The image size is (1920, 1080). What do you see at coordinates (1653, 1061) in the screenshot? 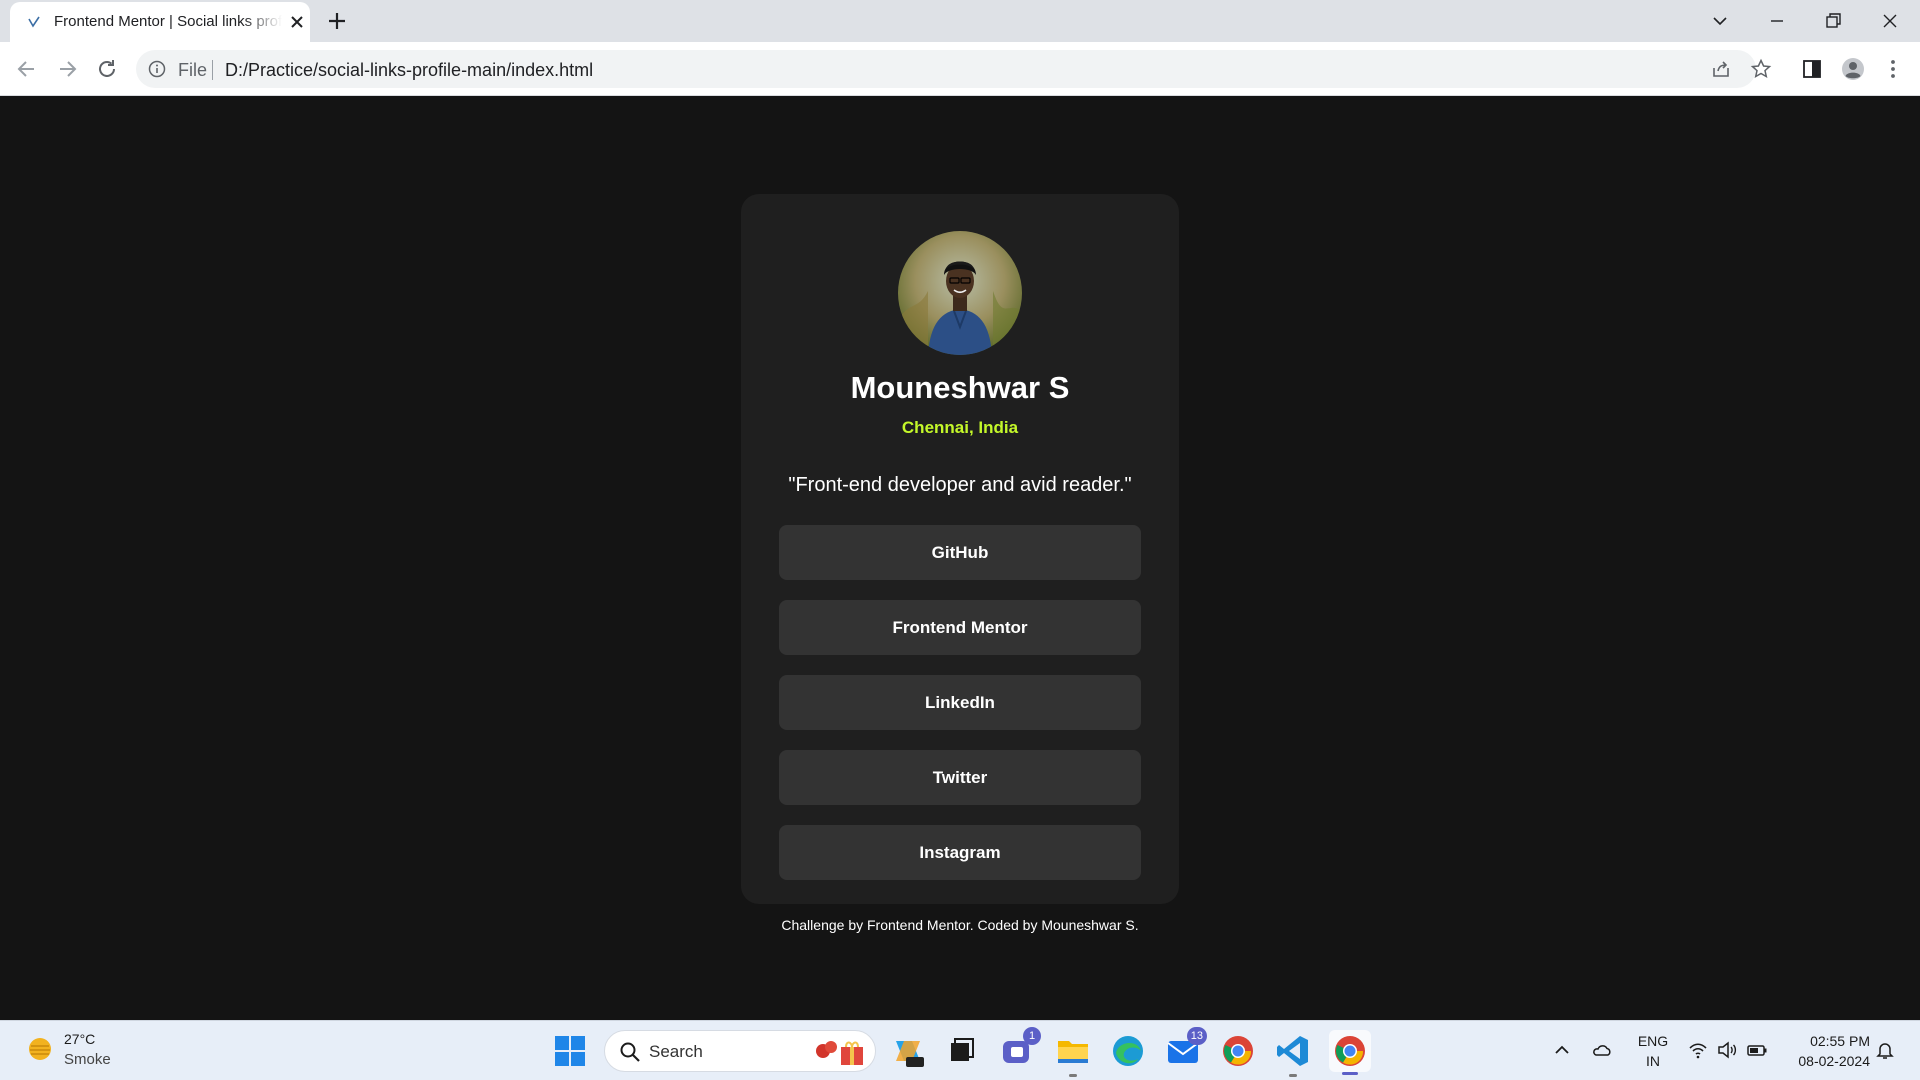
I see `region-code: IN` at bounding box center [1653, 1061].